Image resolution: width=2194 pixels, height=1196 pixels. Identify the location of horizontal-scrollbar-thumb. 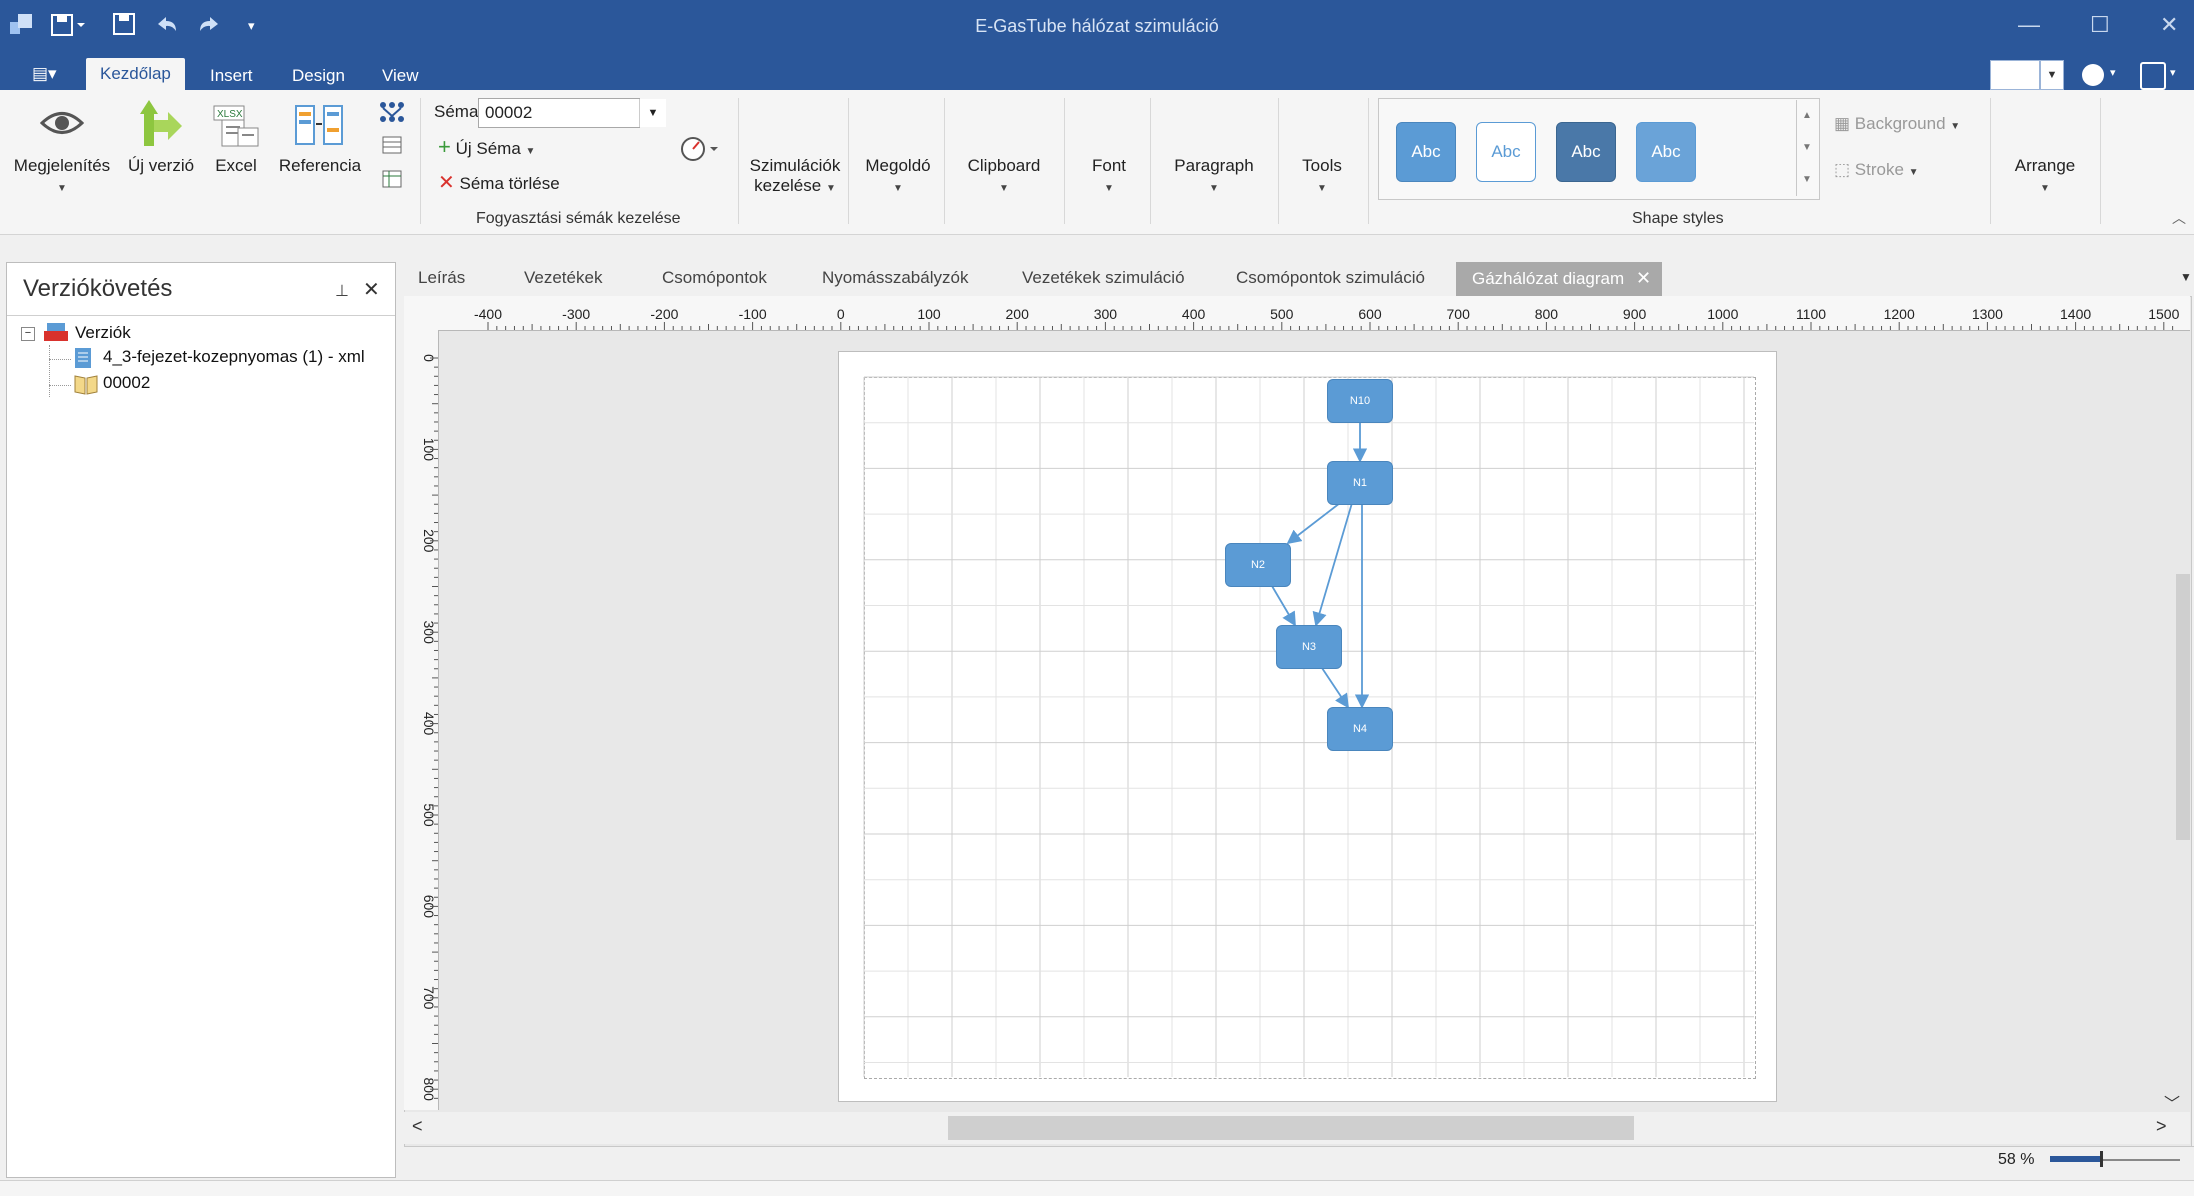
(1291, 1128).